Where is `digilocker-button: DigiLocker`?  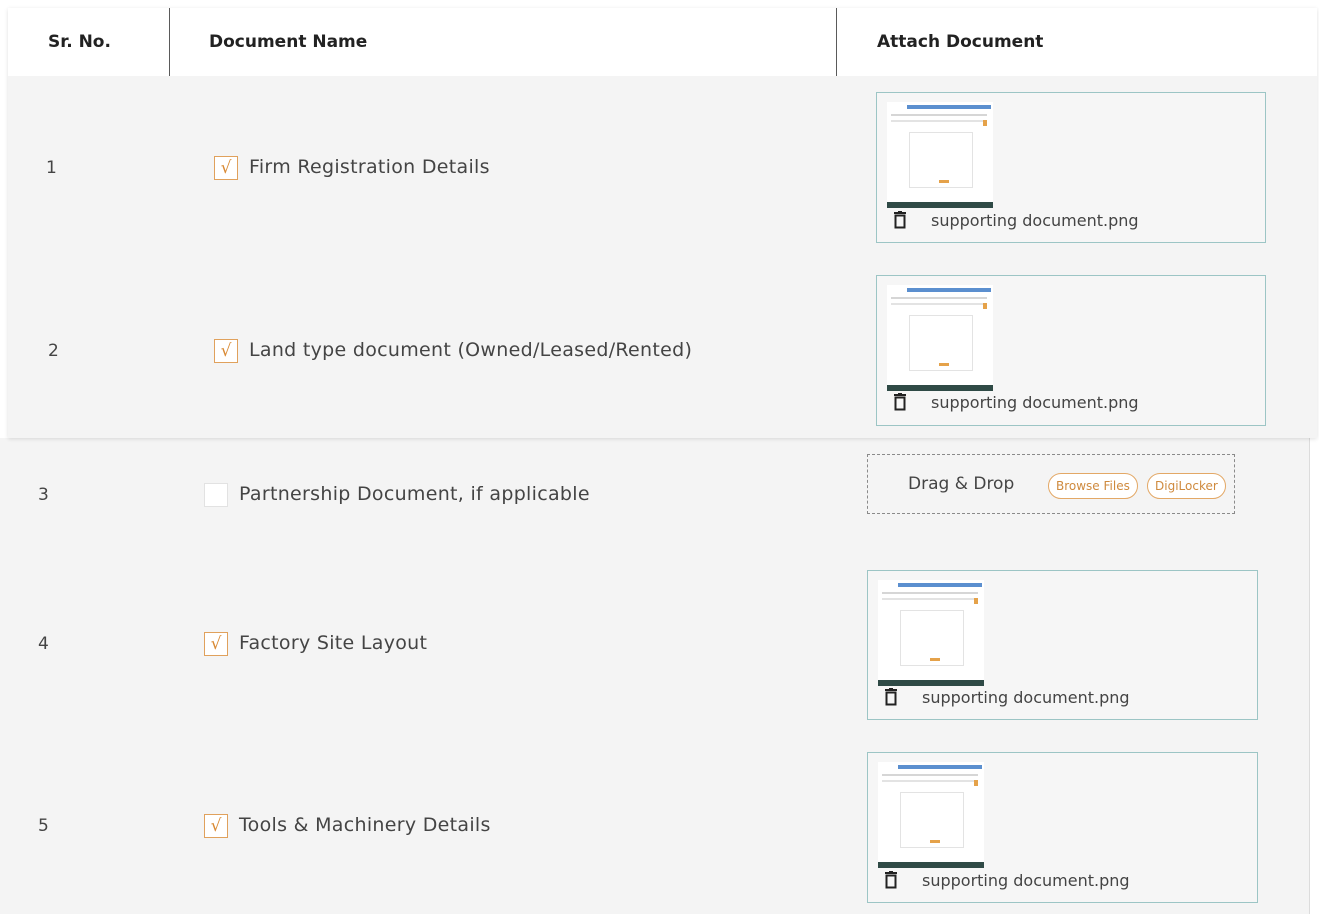 digilocker-button: DigiLocker is located at coordinates (1186, 486).